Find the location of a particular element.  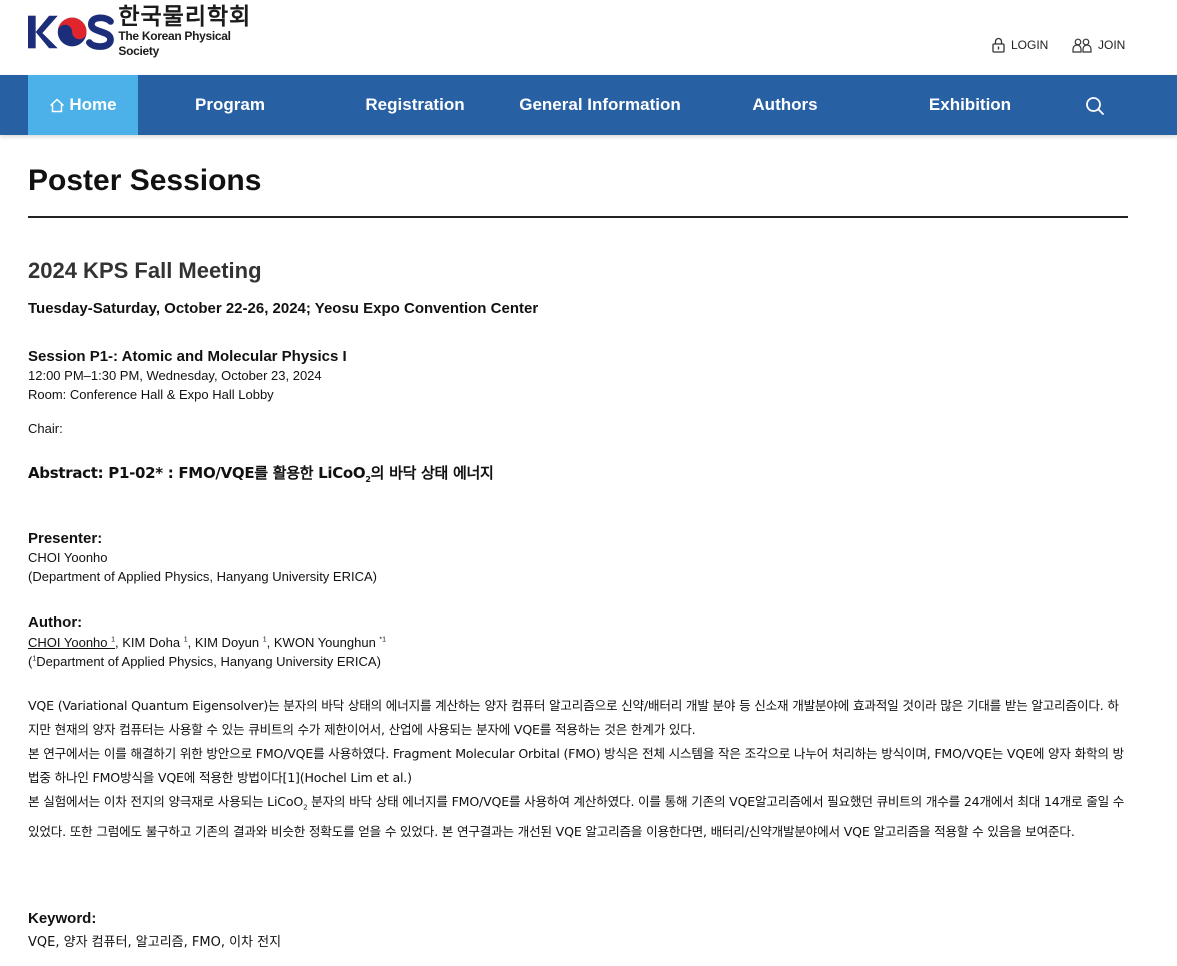

page-title: Poster Sessions is located at coordinates (145, 180).